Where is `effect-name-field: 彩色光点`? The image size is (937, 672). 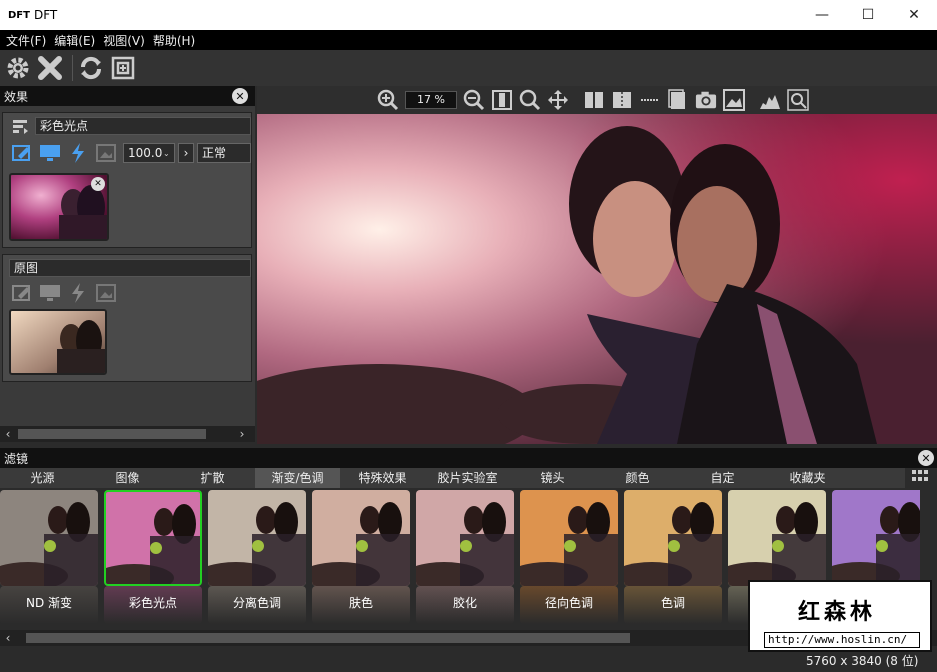
effect-name-field: 彩色光点 is located at coordinates (143, 126).